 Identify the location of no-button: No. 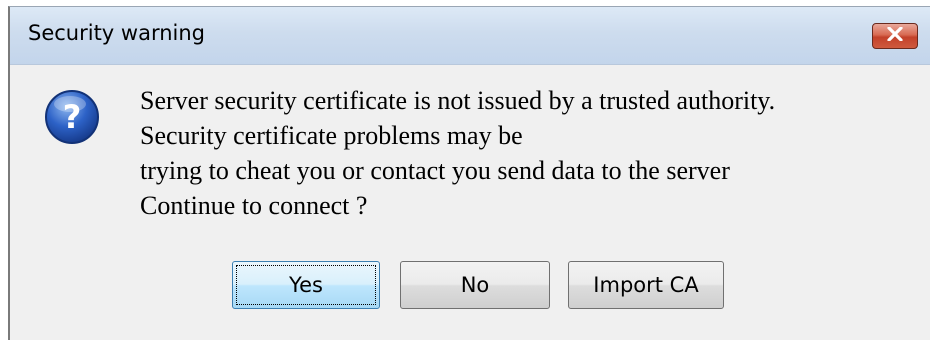
(475, 285).